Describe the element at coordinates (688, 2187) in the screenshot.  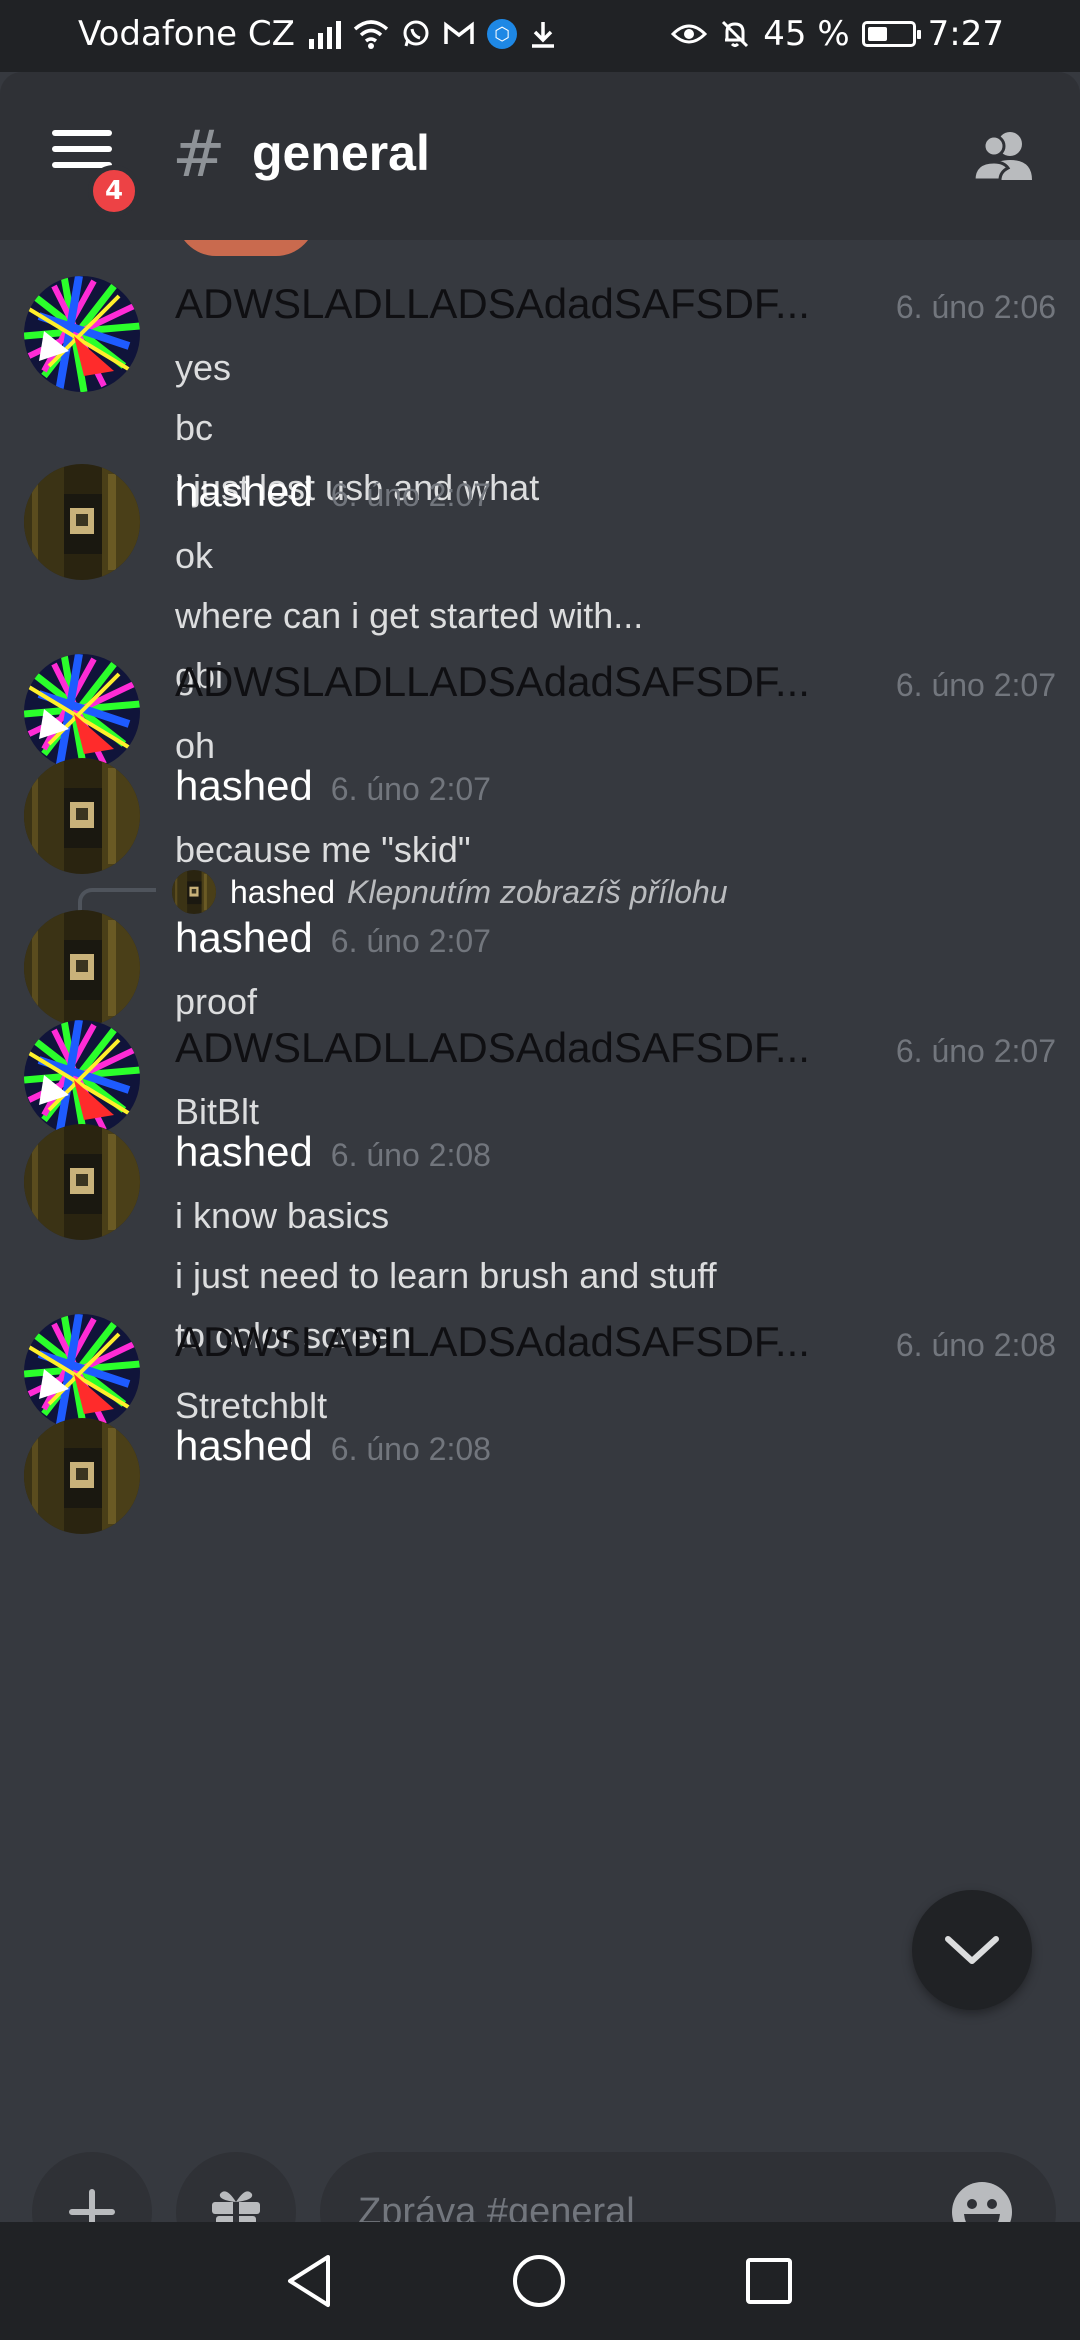
I see `message-input` at that location.